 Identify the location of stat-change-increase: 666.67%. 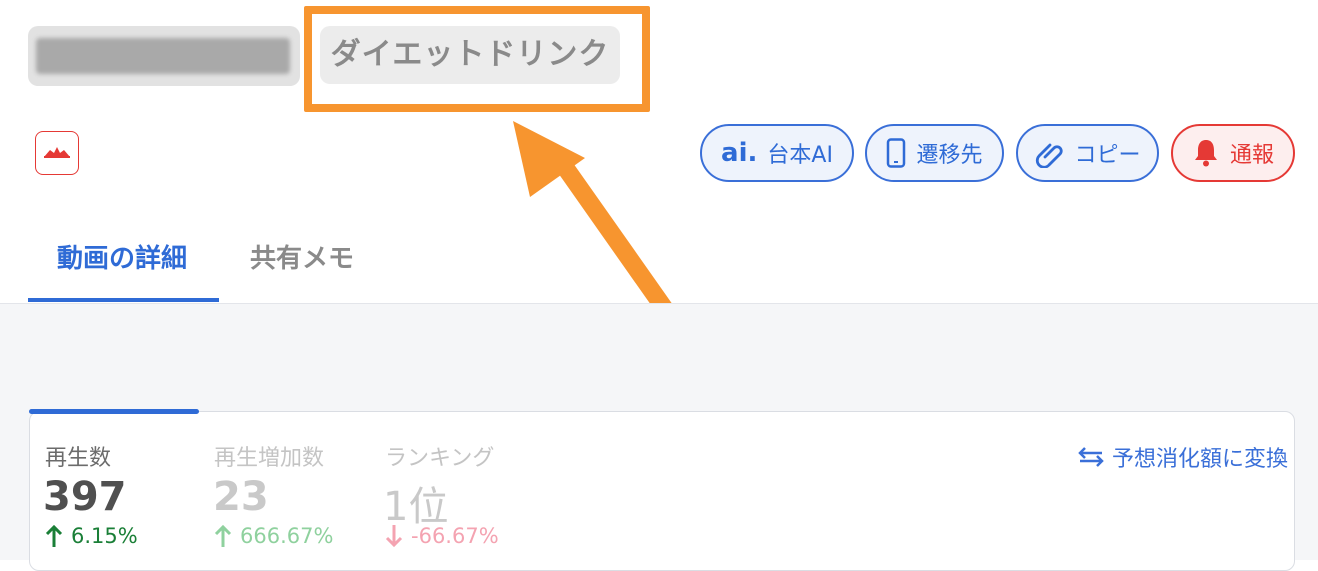
(273, 536).